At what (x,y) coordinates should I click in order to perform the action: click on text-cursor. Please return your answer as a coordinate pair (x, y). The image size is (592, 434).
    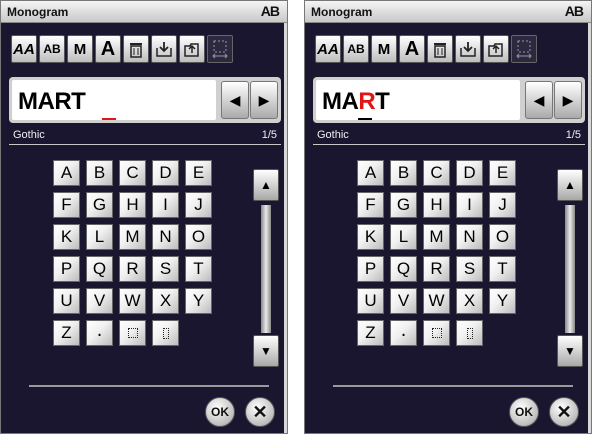
    Looking at the image, I should click on (109, 119).